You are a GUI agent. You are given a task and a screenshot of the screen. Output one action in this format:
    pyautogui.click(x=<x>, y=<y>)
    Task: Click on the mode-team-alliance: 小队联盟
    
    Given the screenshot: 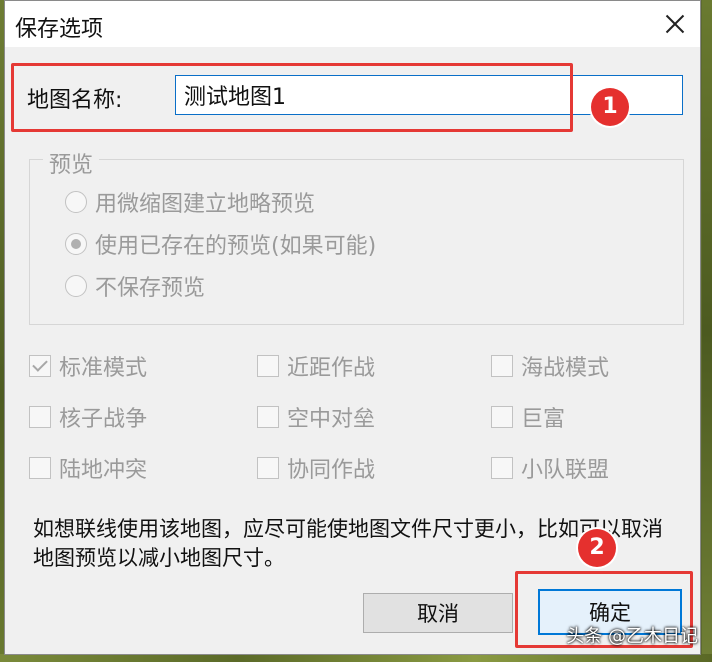 What is the action you would take?
    pyautogui.click(x=550, y=468)
    